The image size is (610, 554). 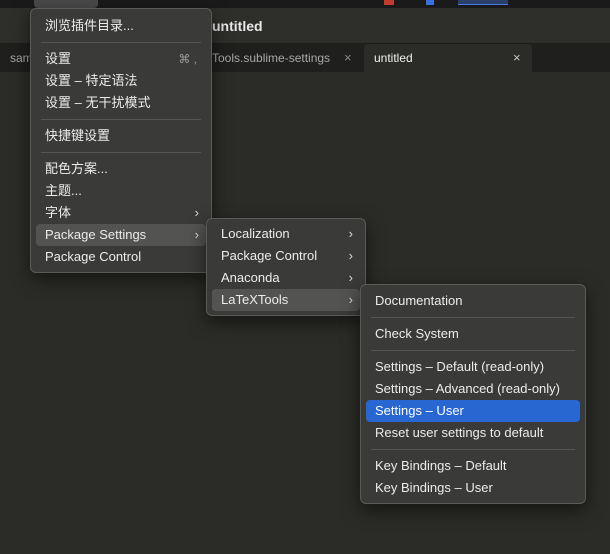 I want to click on menu-item-distraction-free: 设置 – 无干扰模式, so click(x=121, y=103).